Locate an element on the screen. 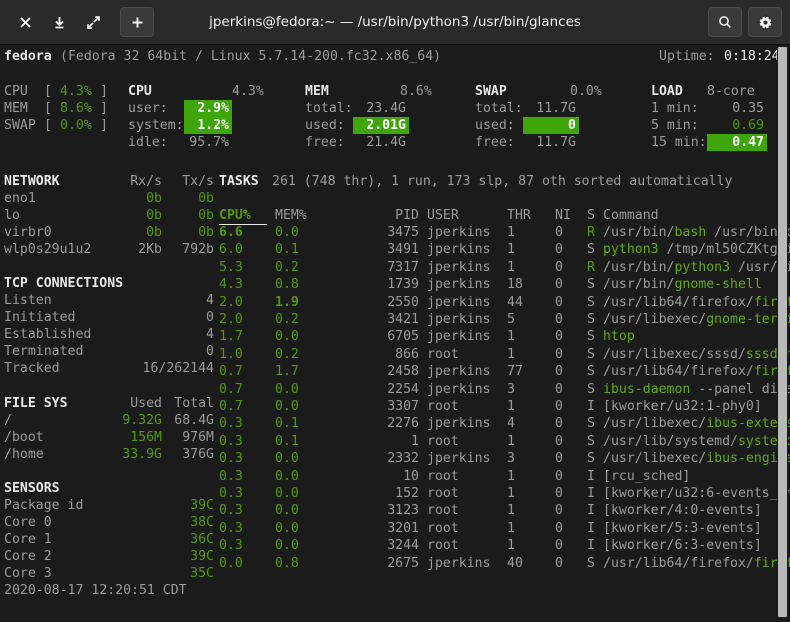 Image resolution: width=790 pixels, height=622 pixels. sensors-label-package-id: Package id is located at coordinates (44, 505).